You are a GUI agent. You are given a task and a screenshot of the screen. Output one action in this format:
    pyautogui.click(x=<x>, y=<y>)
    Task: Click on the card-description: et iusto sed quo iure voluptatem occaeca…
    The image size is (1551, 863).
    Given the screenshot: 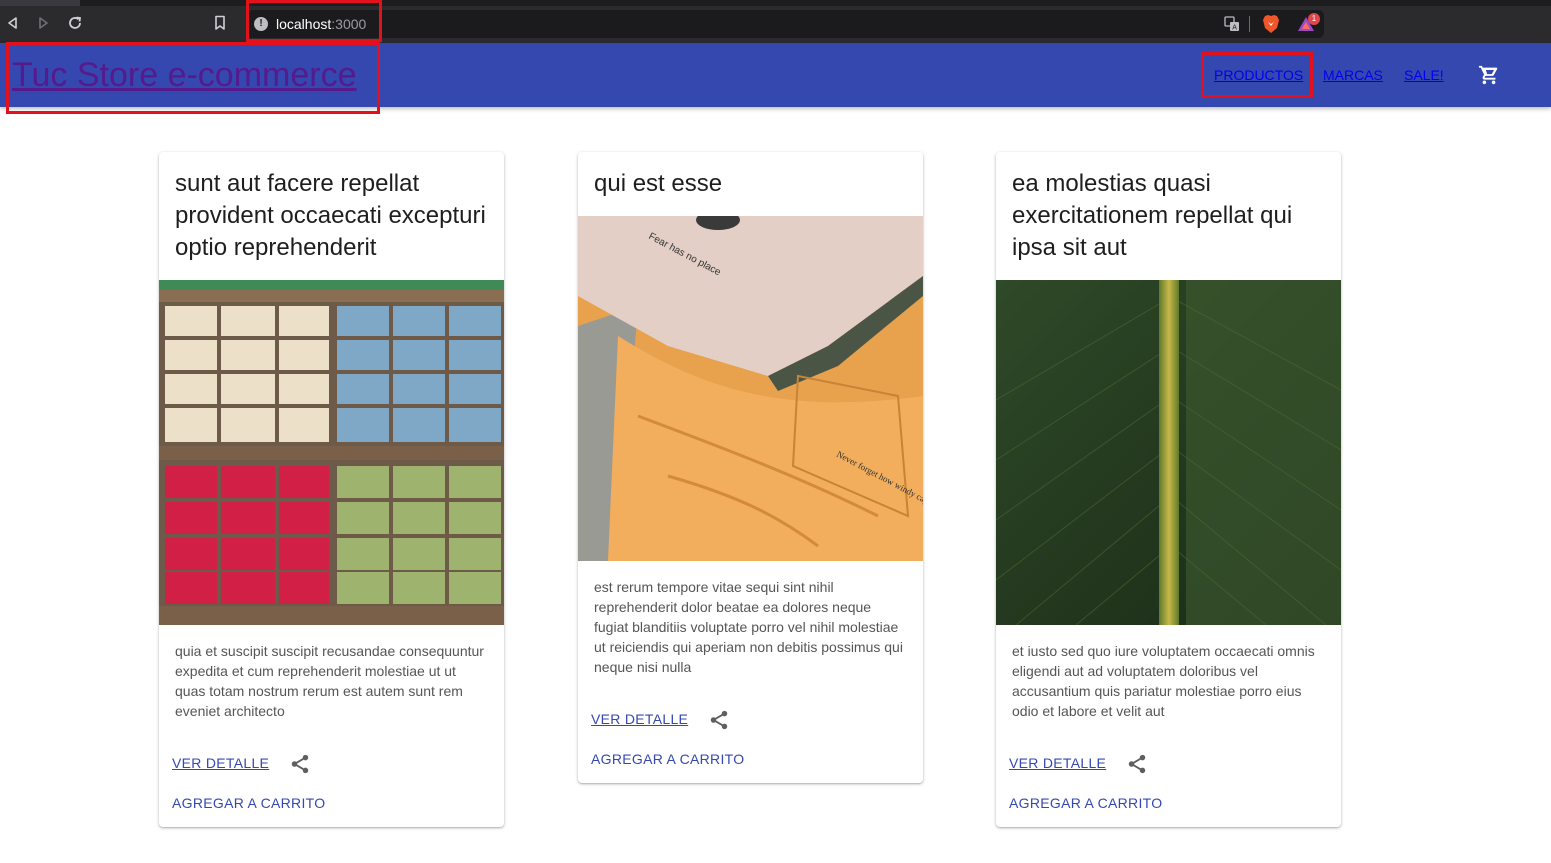 What is the action you would take?
    pyautogui.click(x=1163, y=681)
    